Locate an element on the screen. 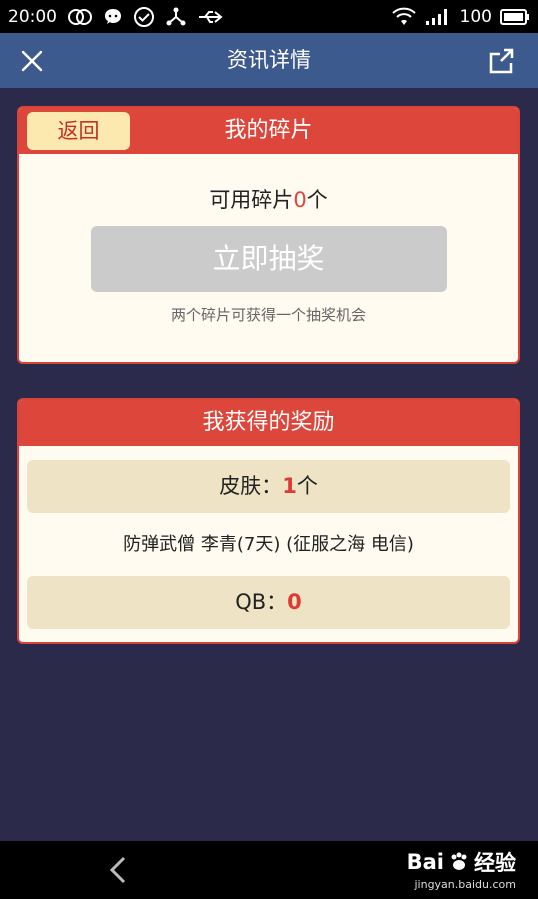 Image resolution: width=538 pixels, height=899 pixels. skin-count: 1 is located at coordinates (289, 486).